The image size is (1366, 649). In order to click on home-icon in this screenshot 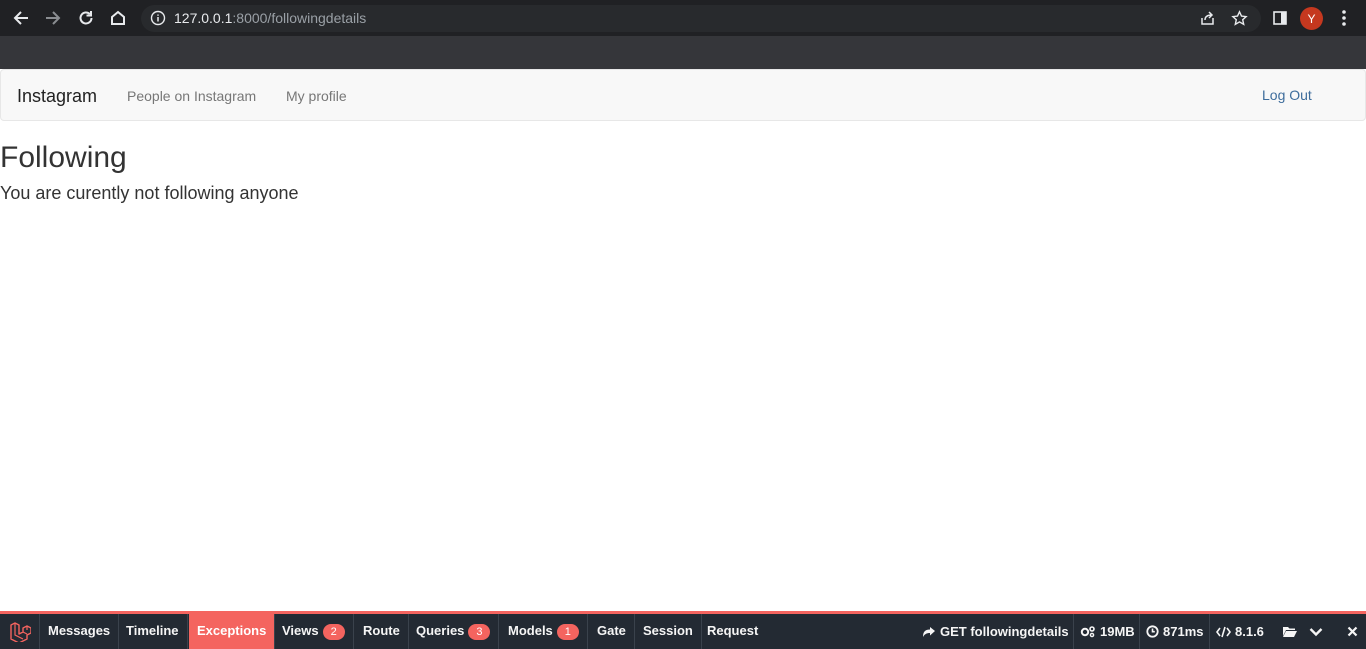, I will do `click(118, 17)`.